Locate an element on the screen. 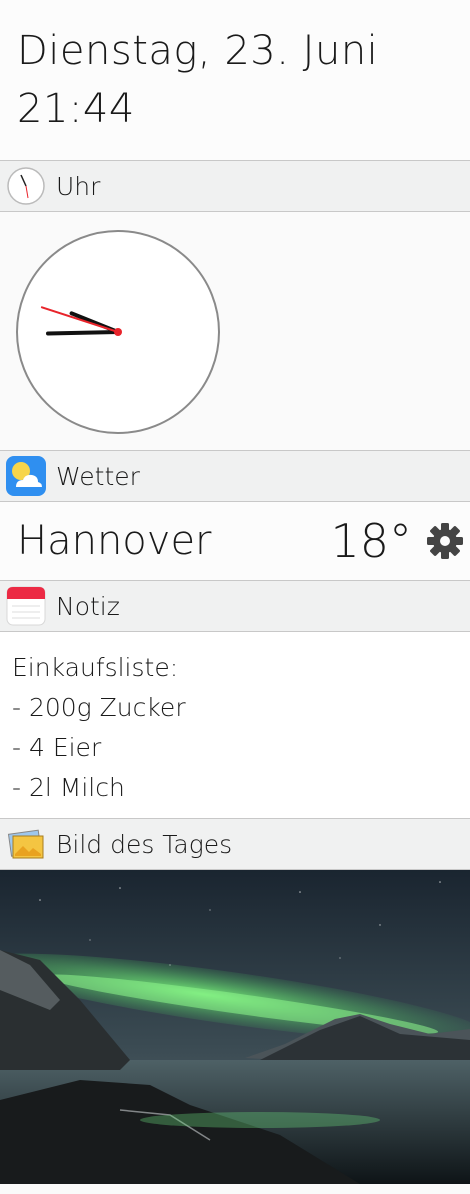 The width and height of the screenshot is (470, 1194). note-line: - 2l Milch is located at coordinates (68, 787).